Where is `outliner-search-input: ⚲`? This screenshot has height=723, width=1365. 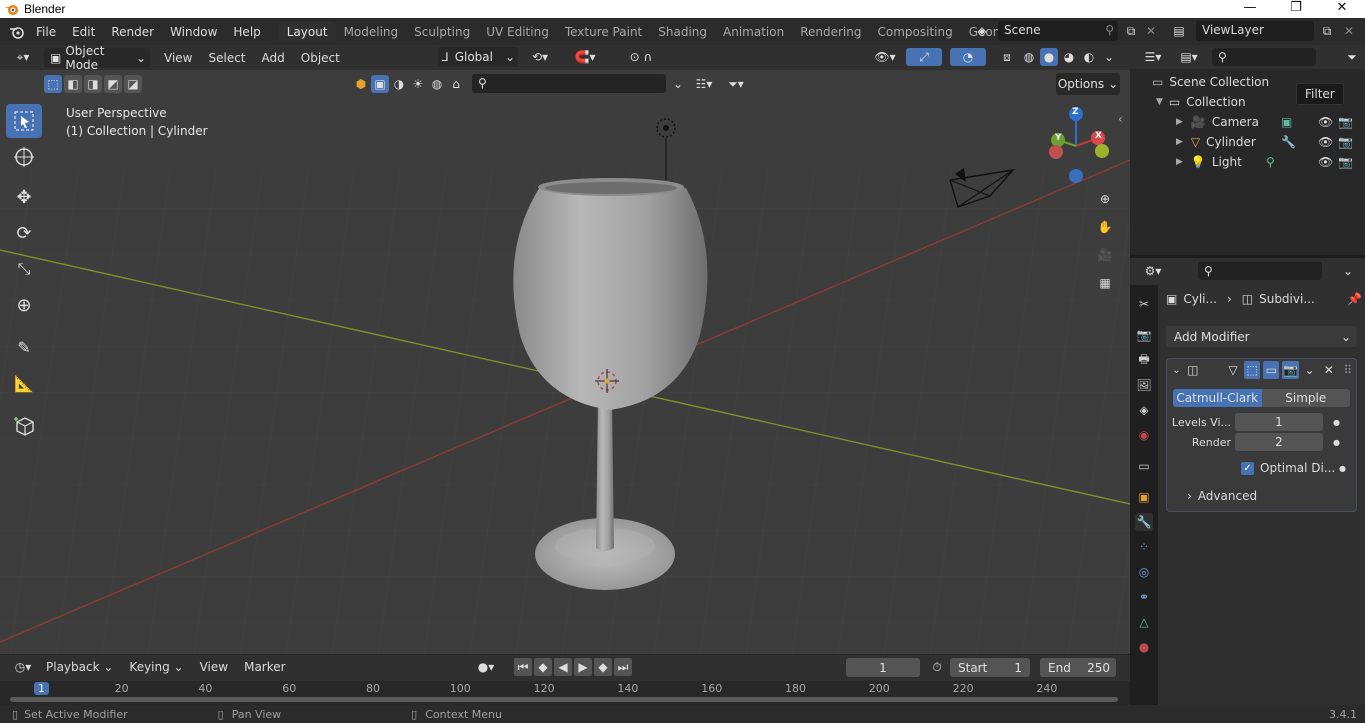
outliner-search-input: ⚲ is located at coordinates (1264, 57).